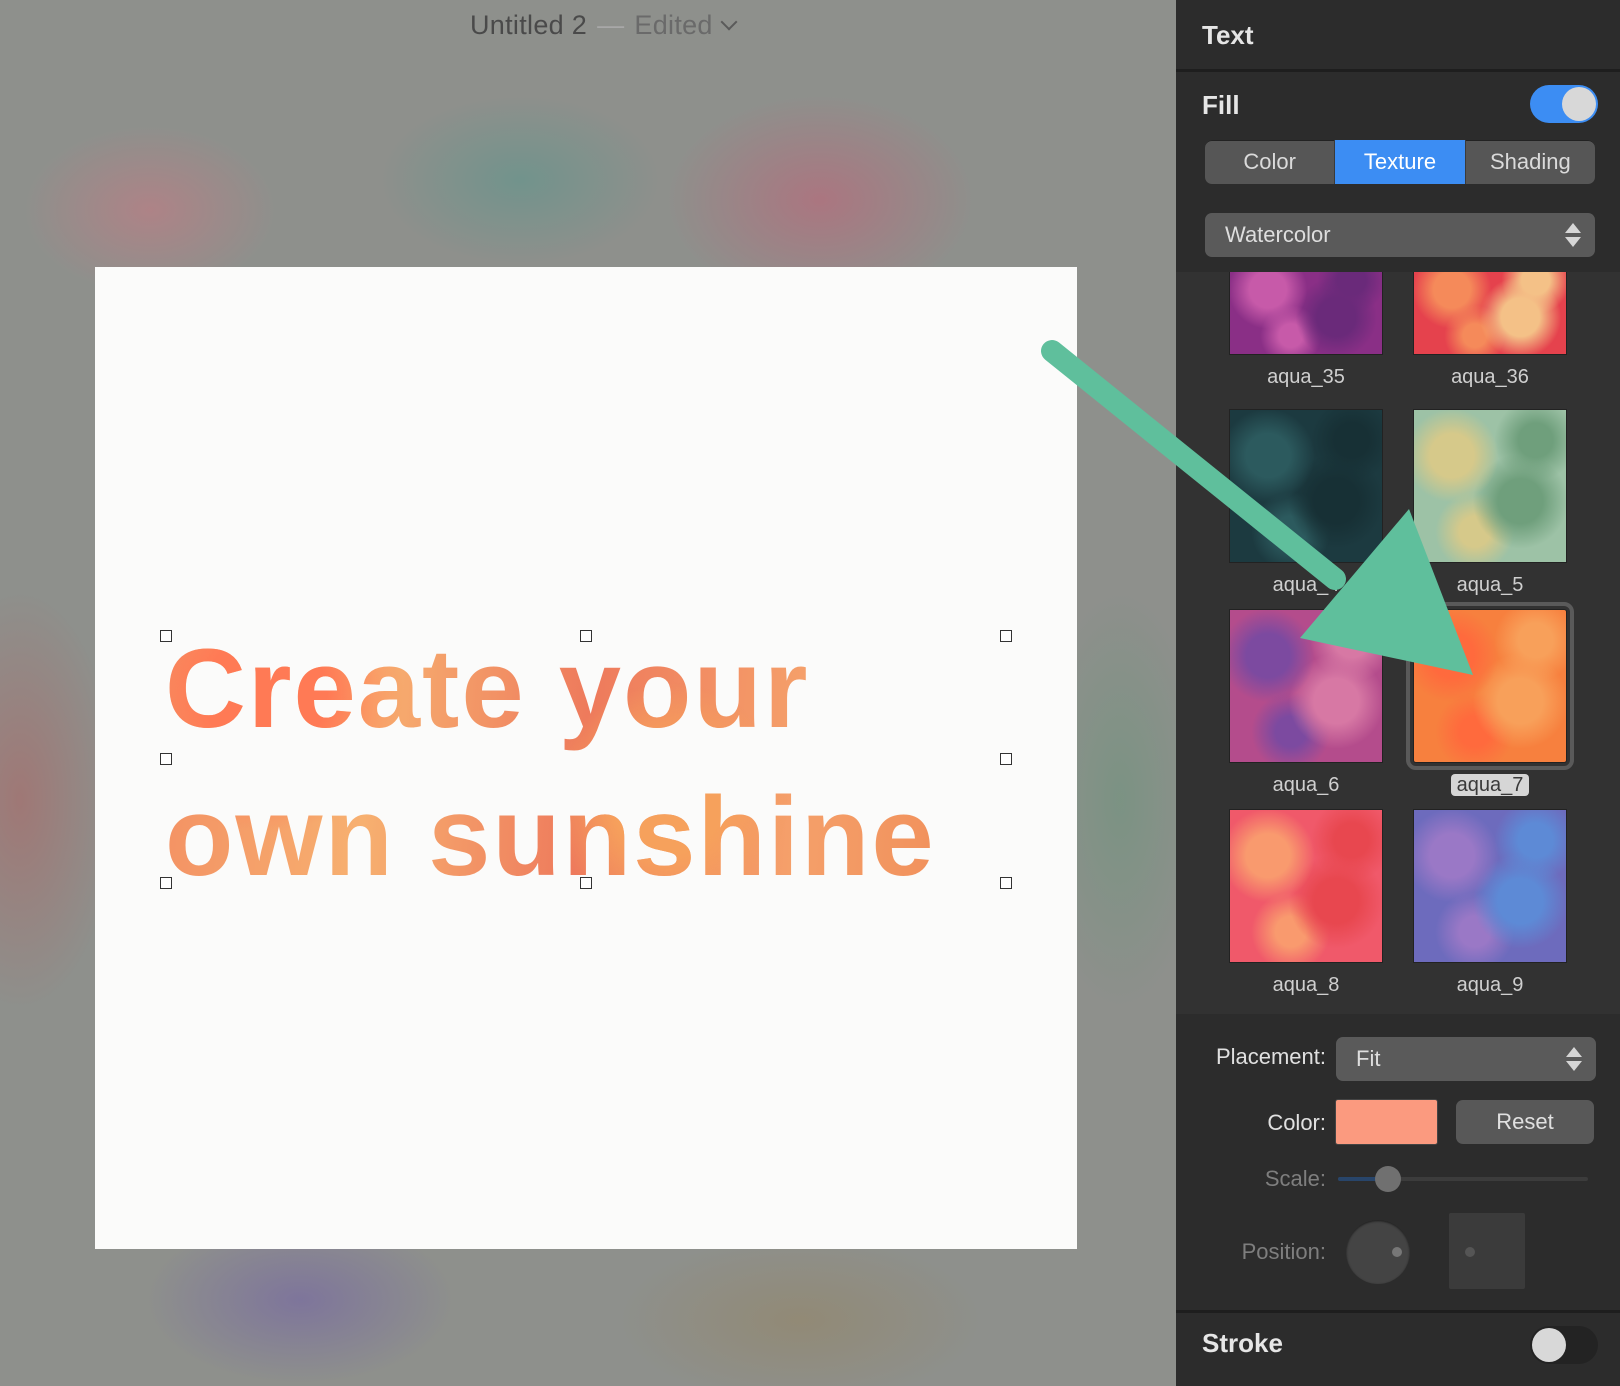 This screenshot has height=1386, width=1620. I want to click on texture-tile-aqua-9: aqua_9, so click(1490, 903).